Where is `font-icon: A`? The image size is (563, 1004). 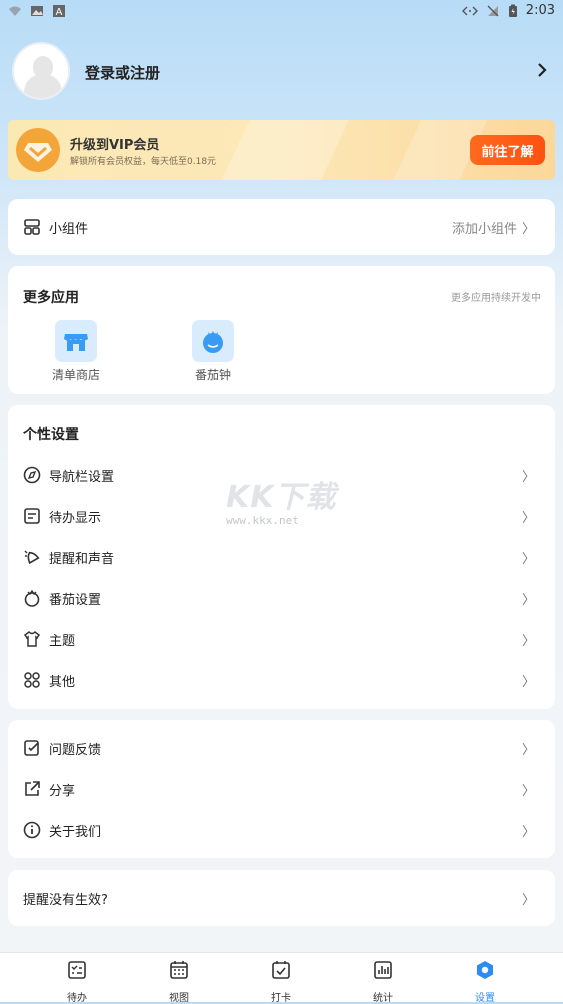 font-icon: A is located at coordinates (59, 11).